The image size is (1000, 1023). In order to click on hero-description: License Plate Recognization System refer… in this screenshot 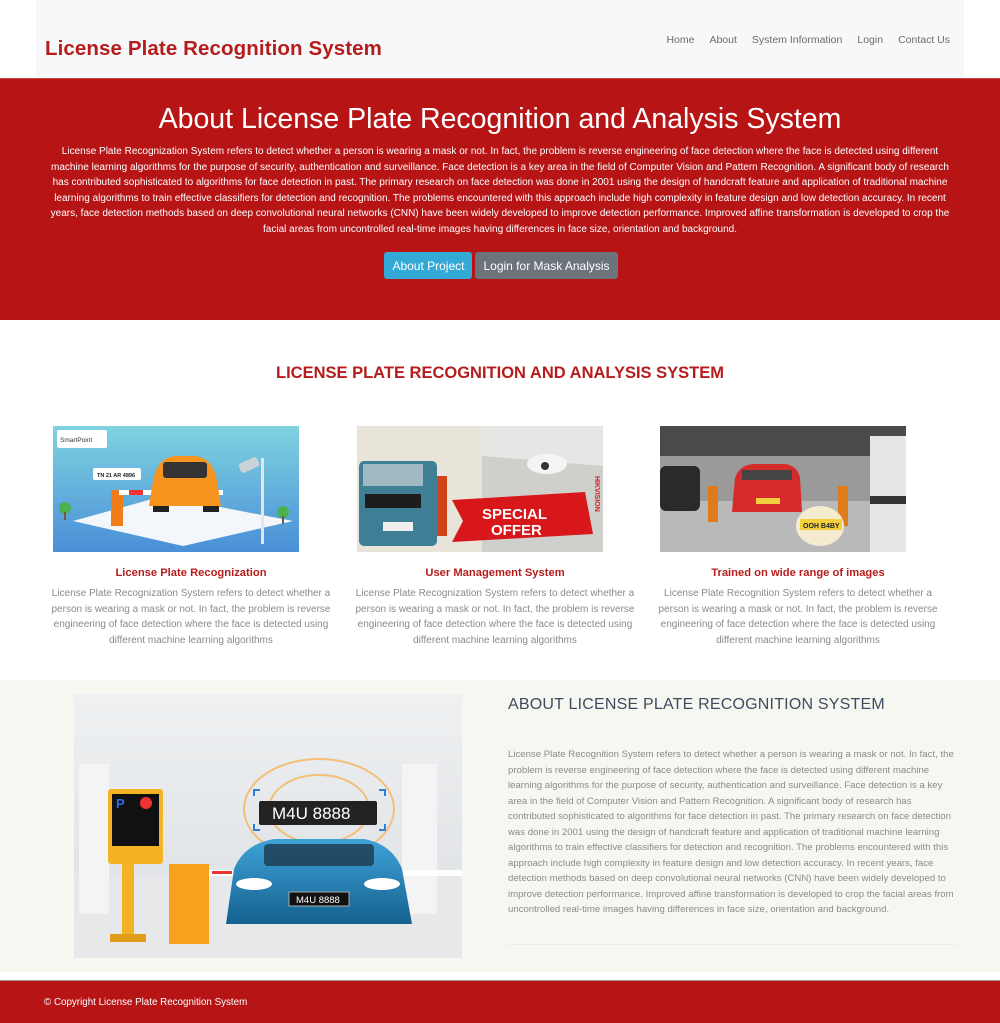, I will do `click(500, 190)`.